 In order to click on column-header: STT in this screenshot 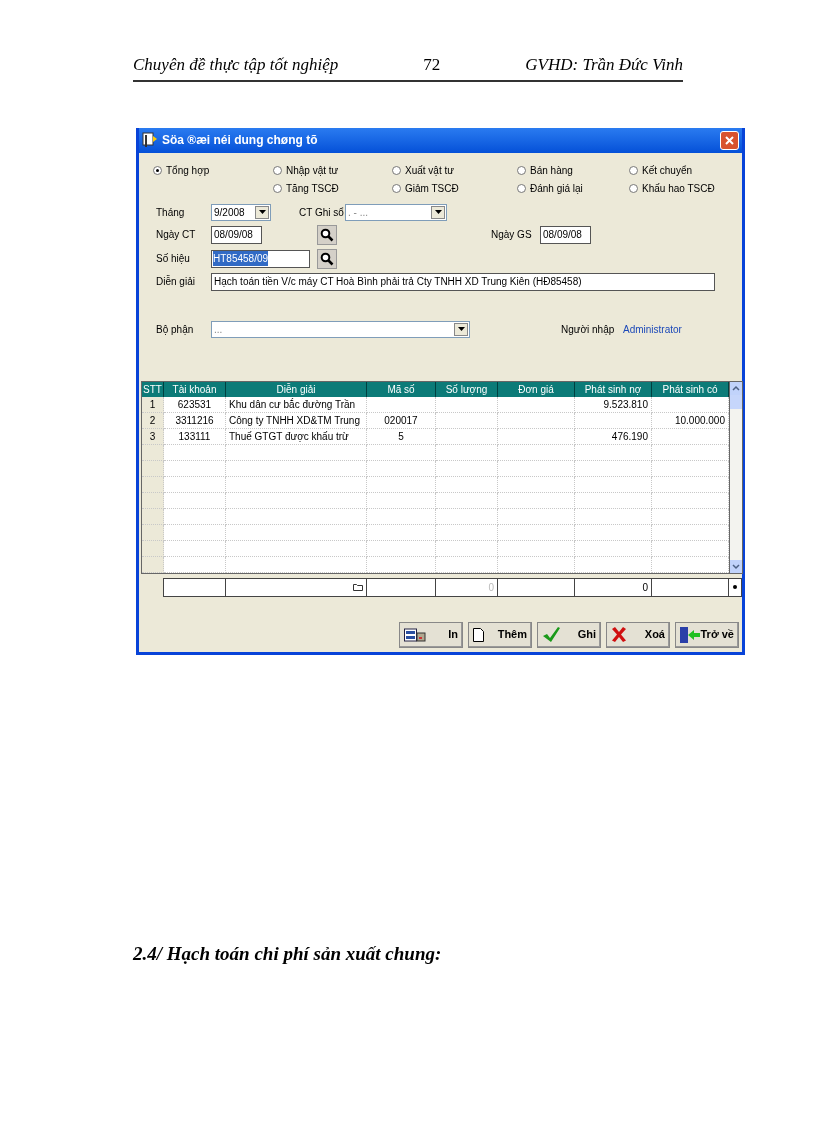, I will do `click(153, 389)`.